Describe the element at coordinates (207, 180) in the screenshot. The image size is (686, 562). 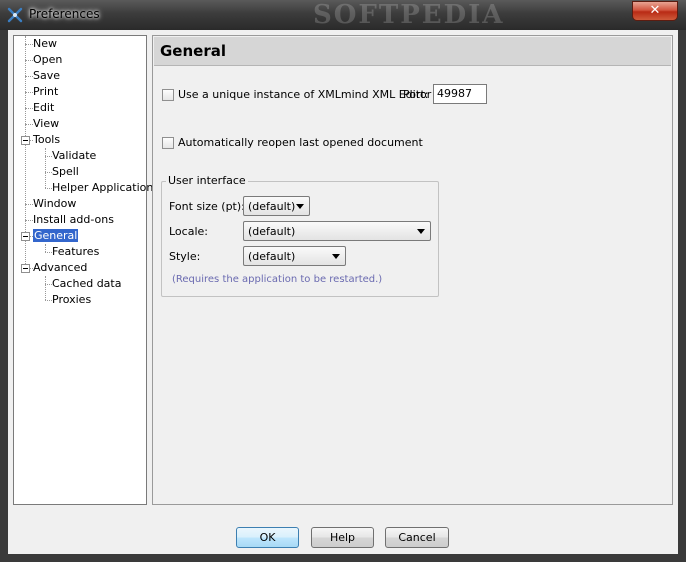
I see `group-title: User interface` at that location.